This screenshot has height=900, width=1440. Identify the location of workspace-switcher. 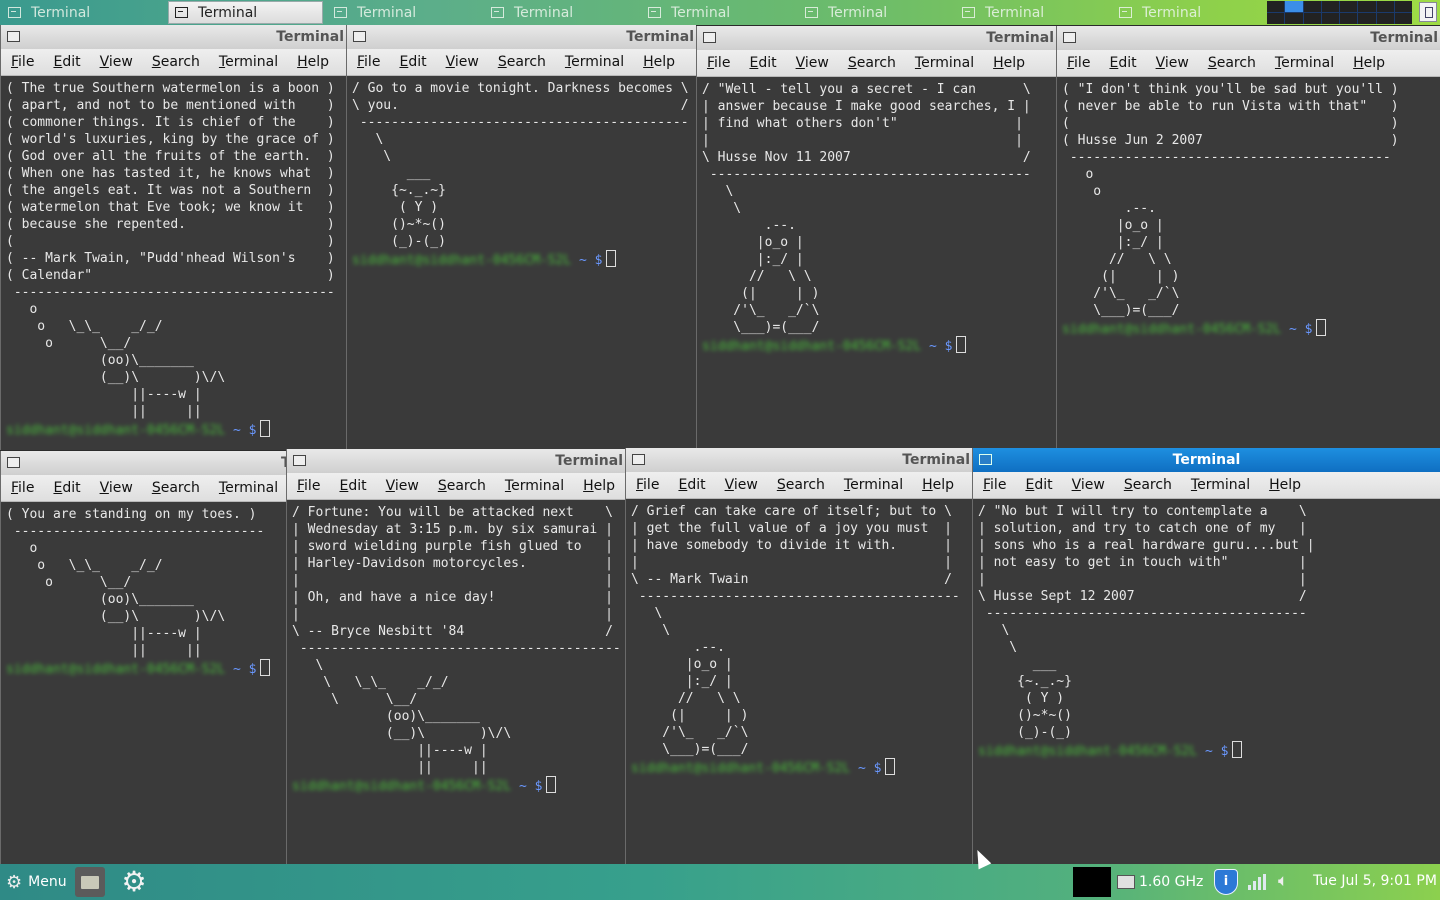
(1339, 12).